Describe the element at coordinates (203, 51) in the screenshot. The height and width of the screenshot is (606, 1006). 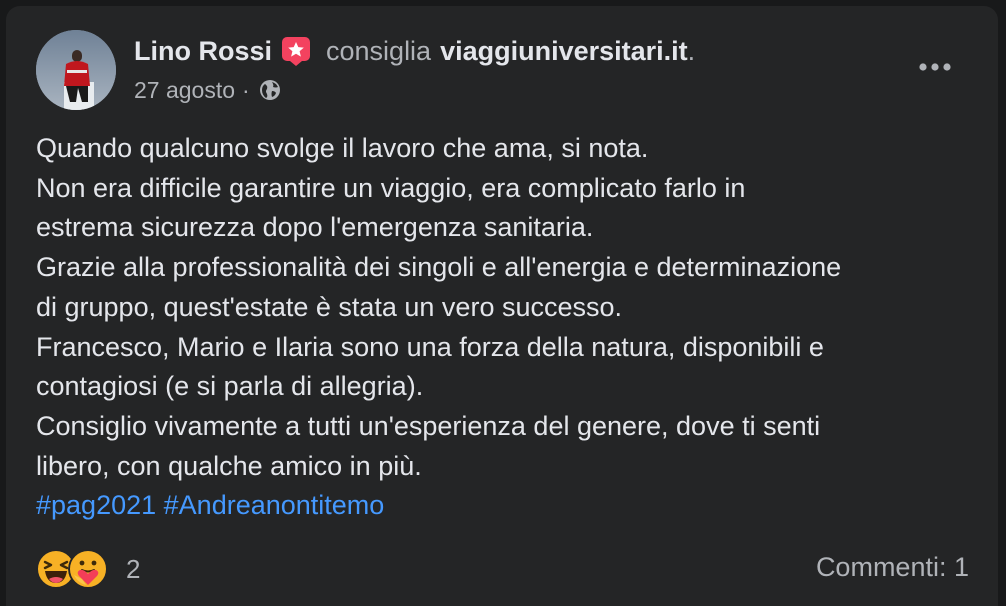
I see `author-name: Lino Rossi` at that location.